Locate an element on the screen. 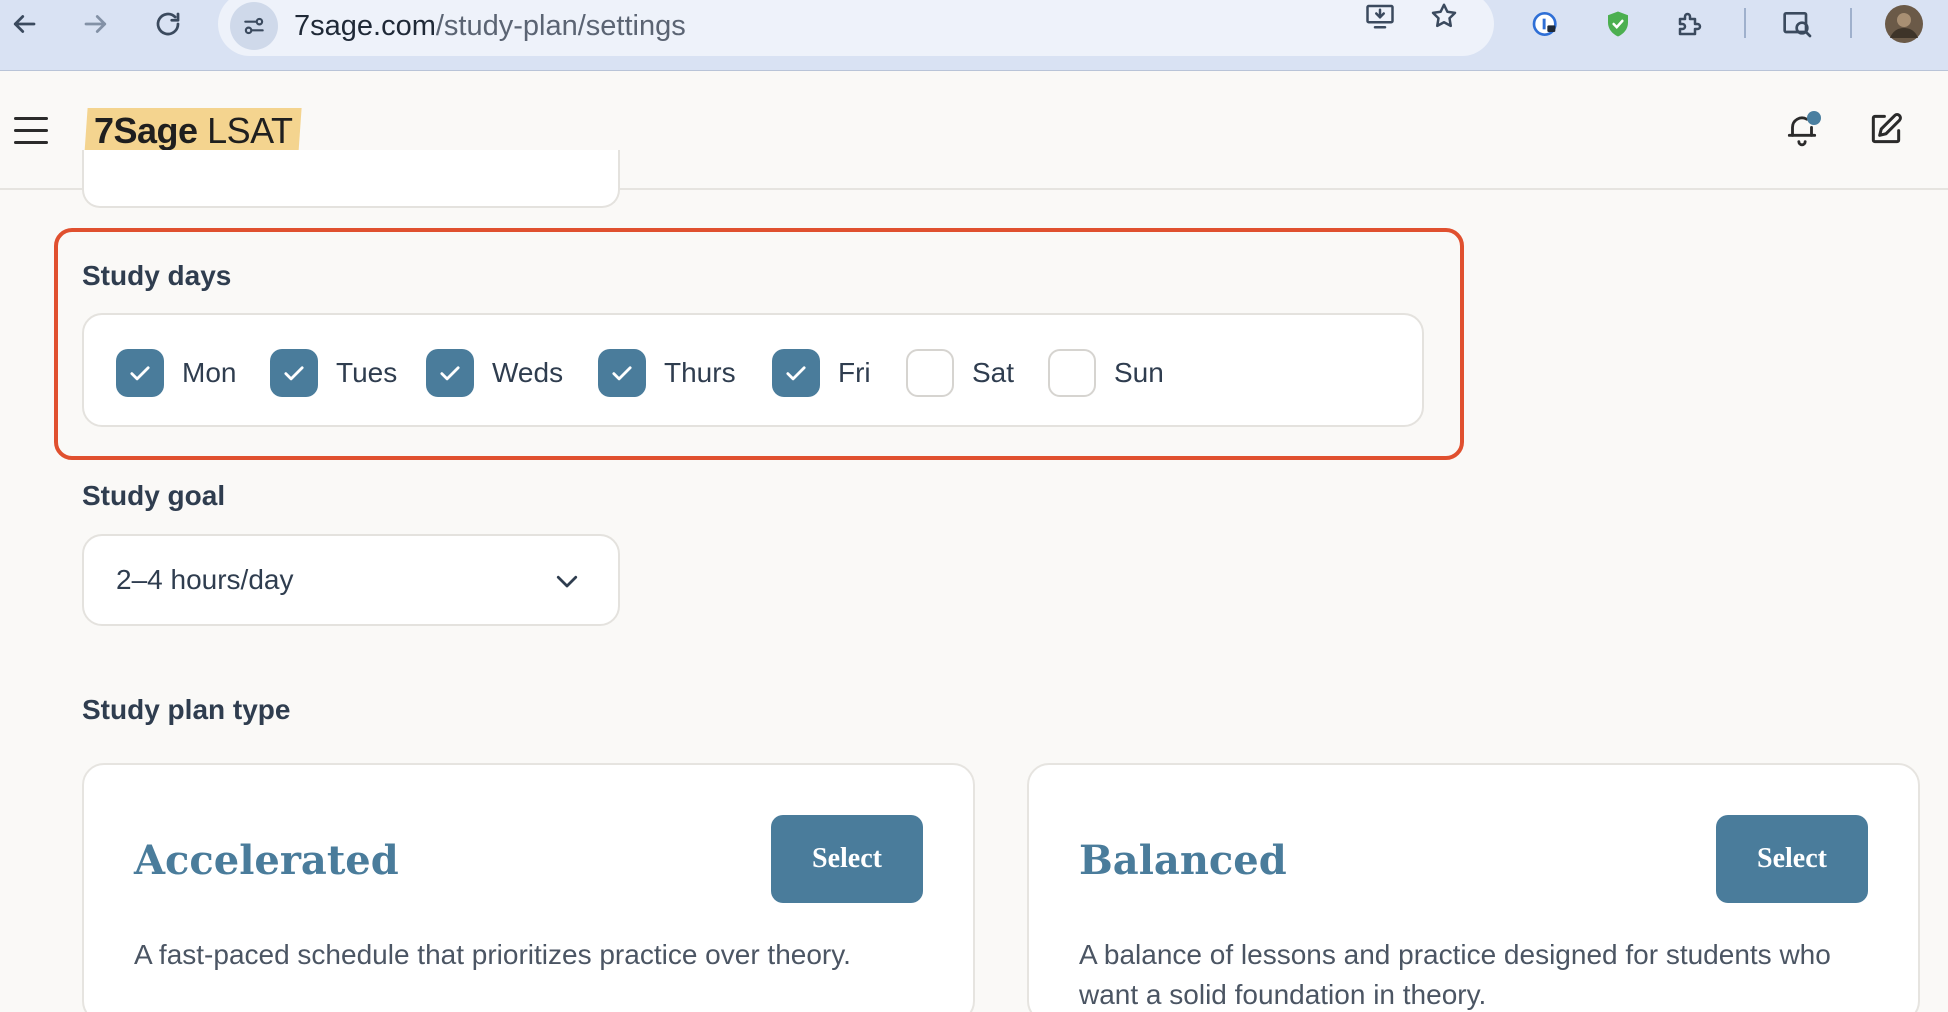 The height and width of the screenshot is (1012, 1948). plan-title: Balanced is located at coordinates (1183, 860).